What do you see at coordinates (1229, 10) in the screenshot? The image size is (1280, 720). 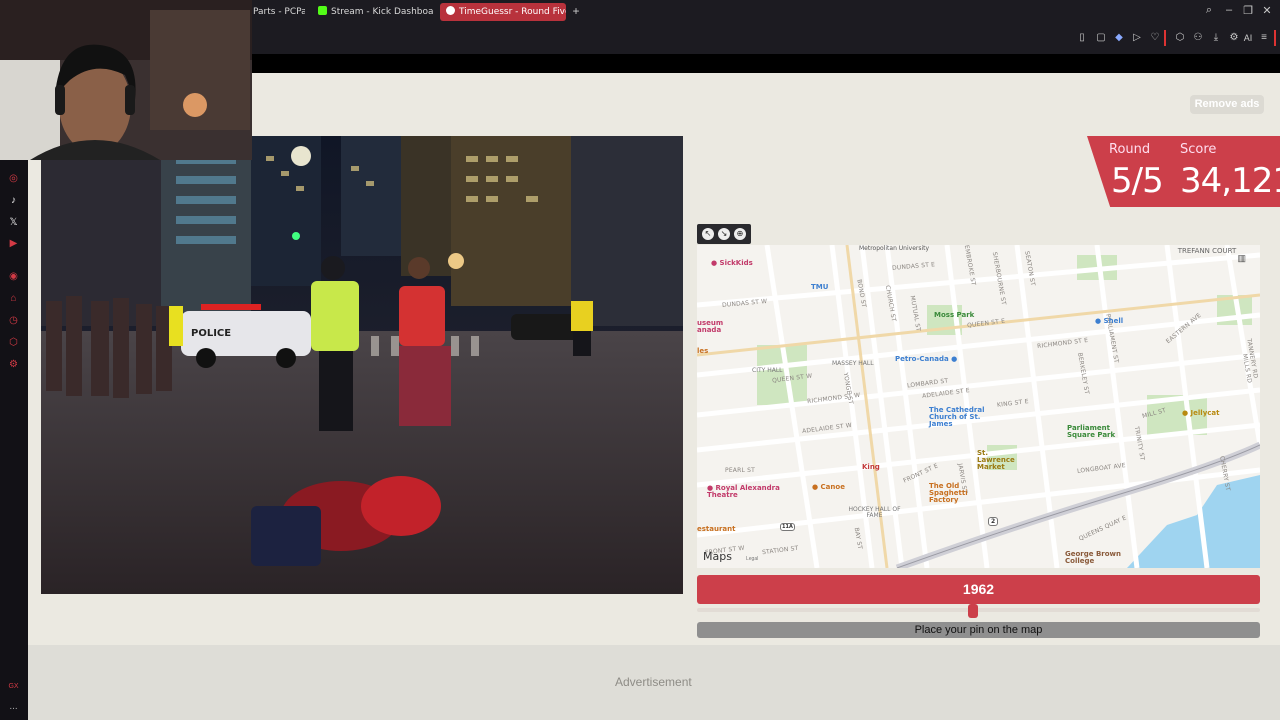 I see `minimize-icon: –` at bounding box center [1229, 10].